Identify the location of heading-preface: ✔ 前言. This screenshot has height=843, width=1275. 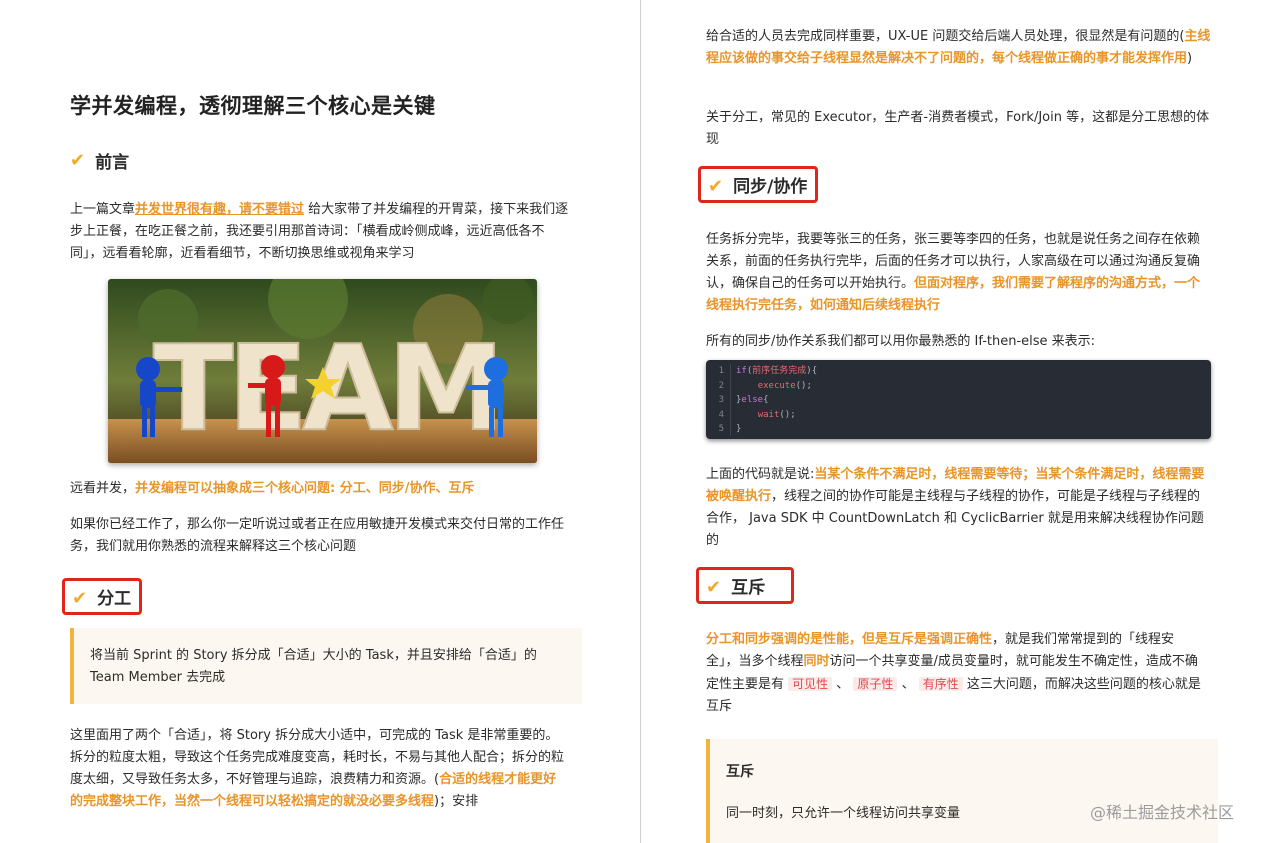
(99, 160).